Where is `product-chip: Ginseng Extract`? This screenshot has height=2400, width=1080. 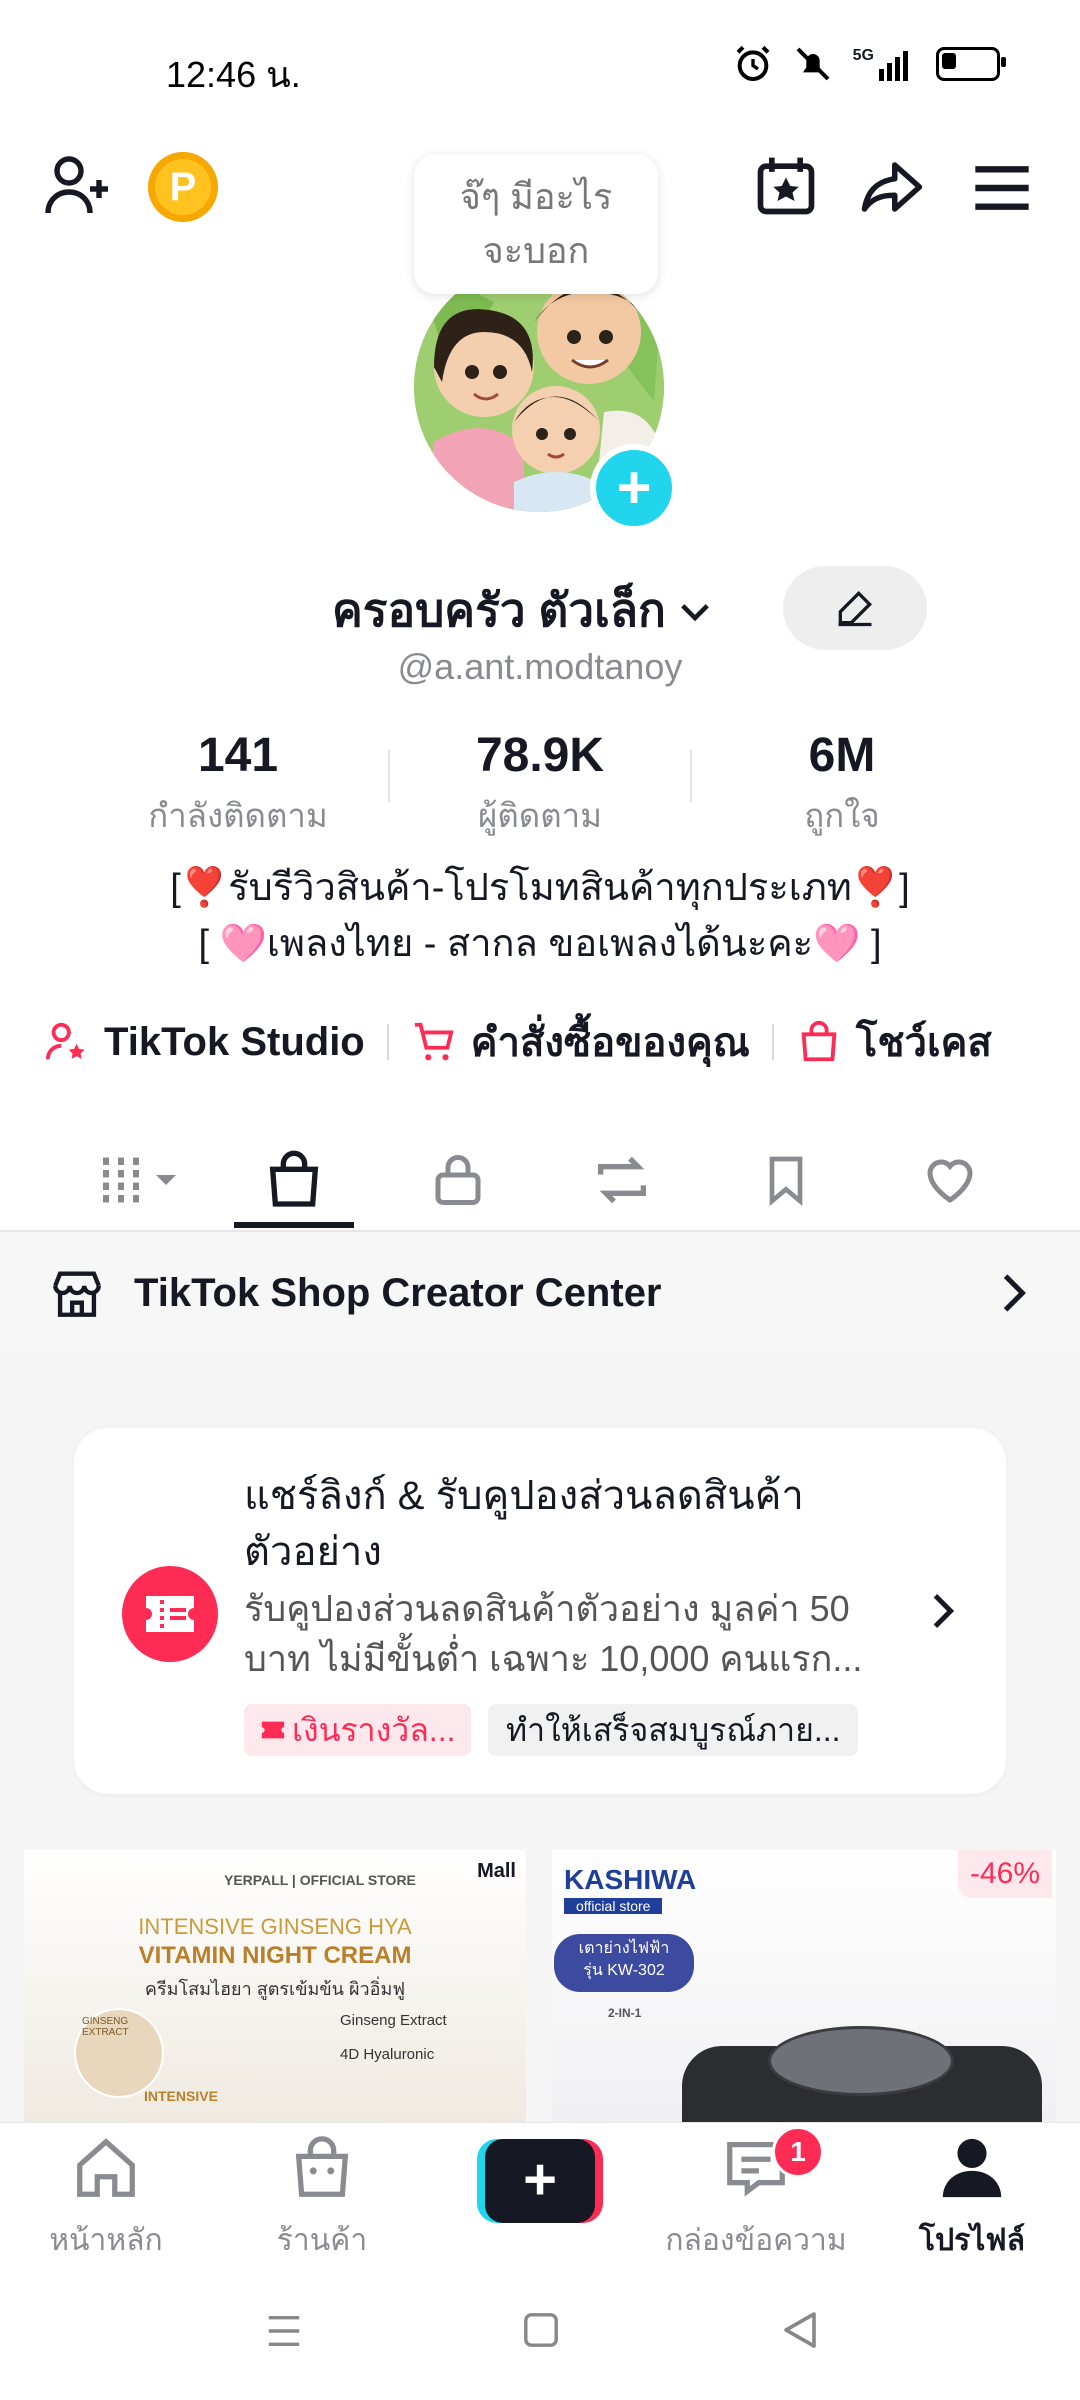
product-chip: Ginseng Extract is located at coordinates (393, 2020).